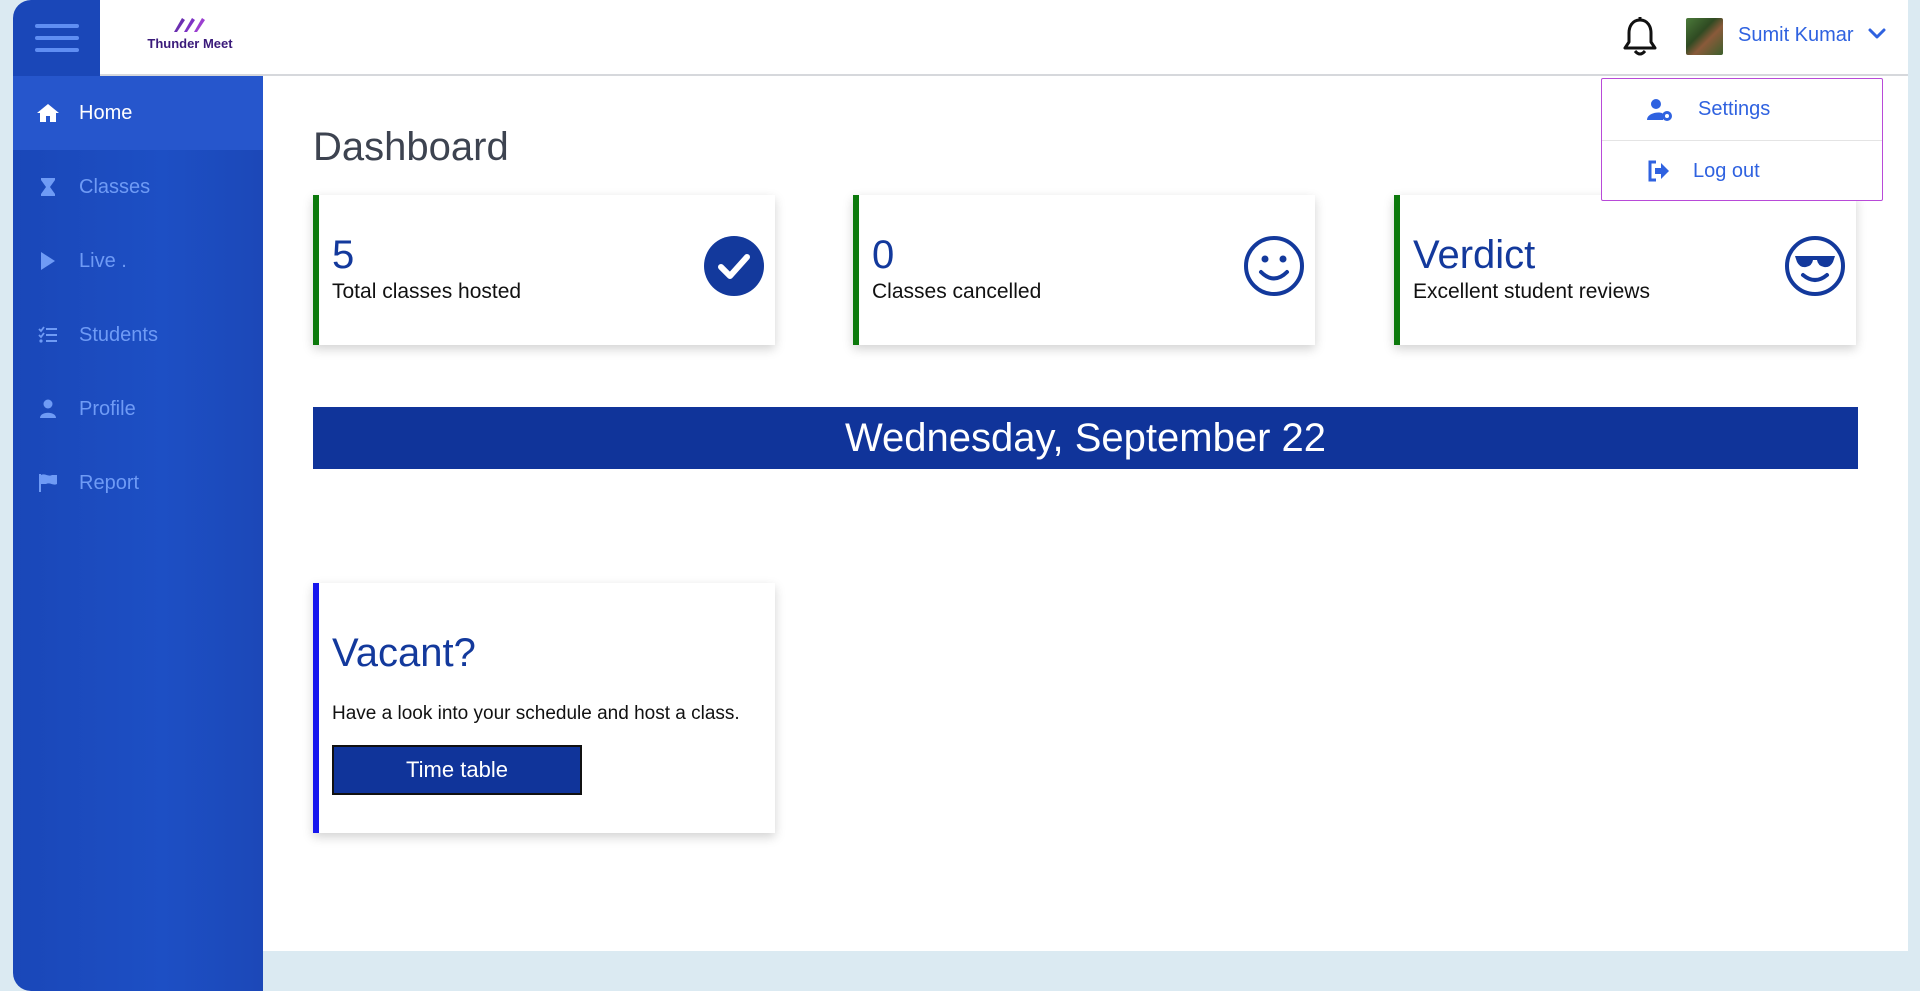 This screenshot has height=991, width=1920. What do you see at coordinates (457, 770) in the screenshot?
I see `time-table-button: Time table` at bounding box center [457, 770].